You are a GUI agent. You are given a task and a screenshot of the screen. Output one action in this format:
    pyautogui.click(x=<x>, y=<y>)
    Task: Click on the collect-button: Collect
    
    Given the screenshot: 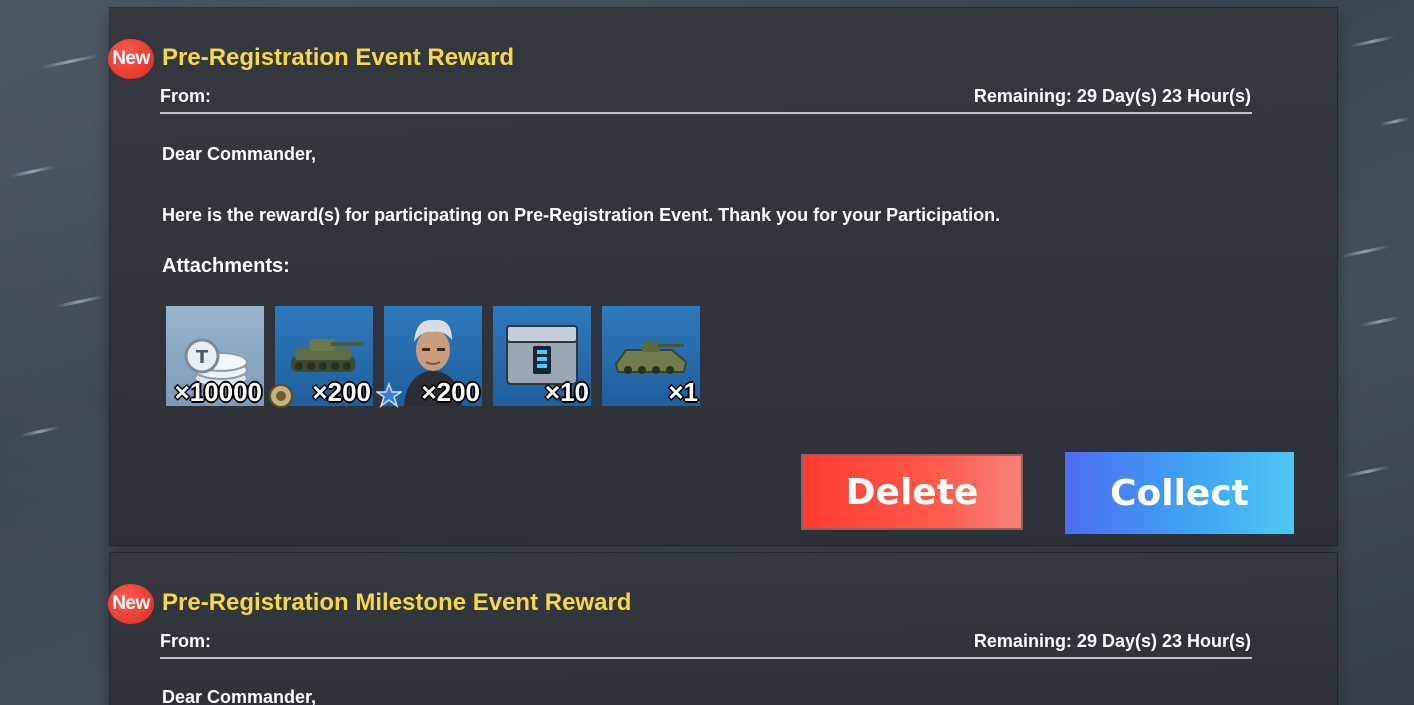 What is the action you would take?
    pyautogui.click(x=1179, y=493)
    